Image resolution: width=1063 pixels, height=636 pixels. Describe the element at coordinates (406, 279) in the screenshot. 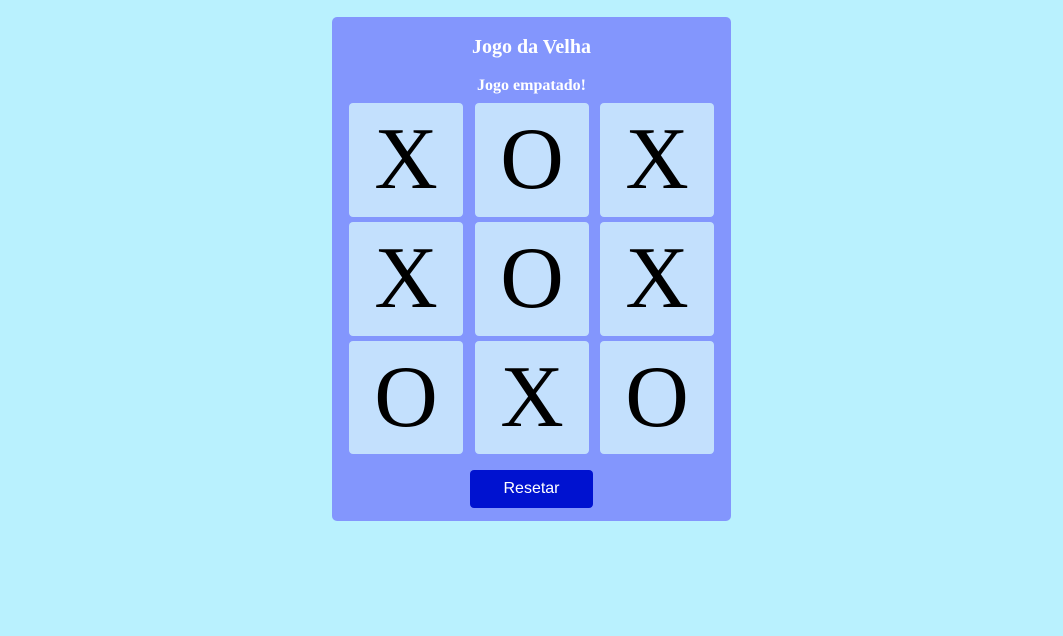

I see `board-cell-4: X` at that location.